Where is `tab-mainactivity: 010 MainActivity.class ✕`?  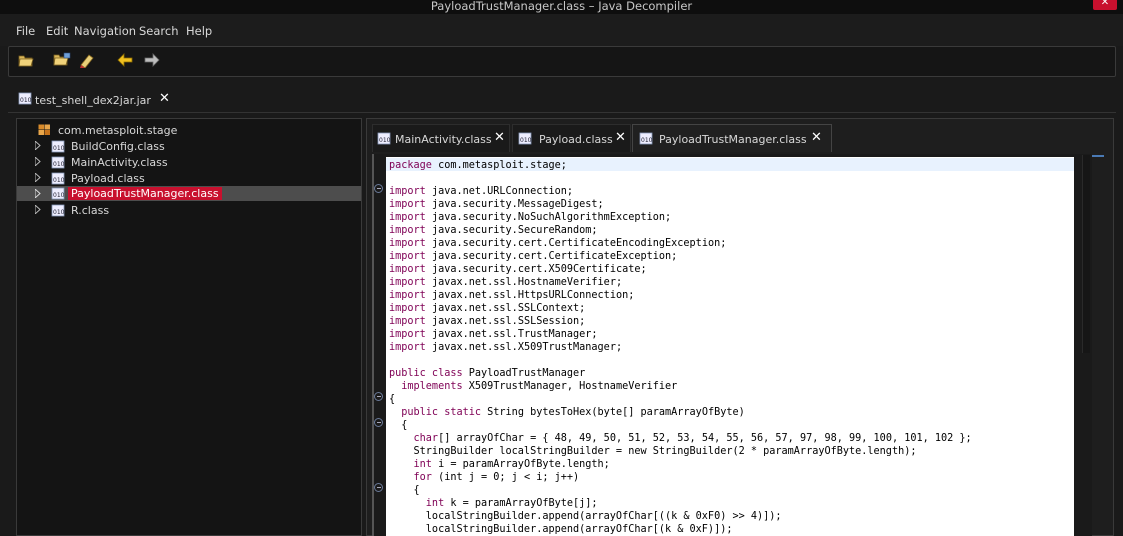
tab-mainactivity: 010 MainActivity.class ✕ is located at coordinates (441, 138).